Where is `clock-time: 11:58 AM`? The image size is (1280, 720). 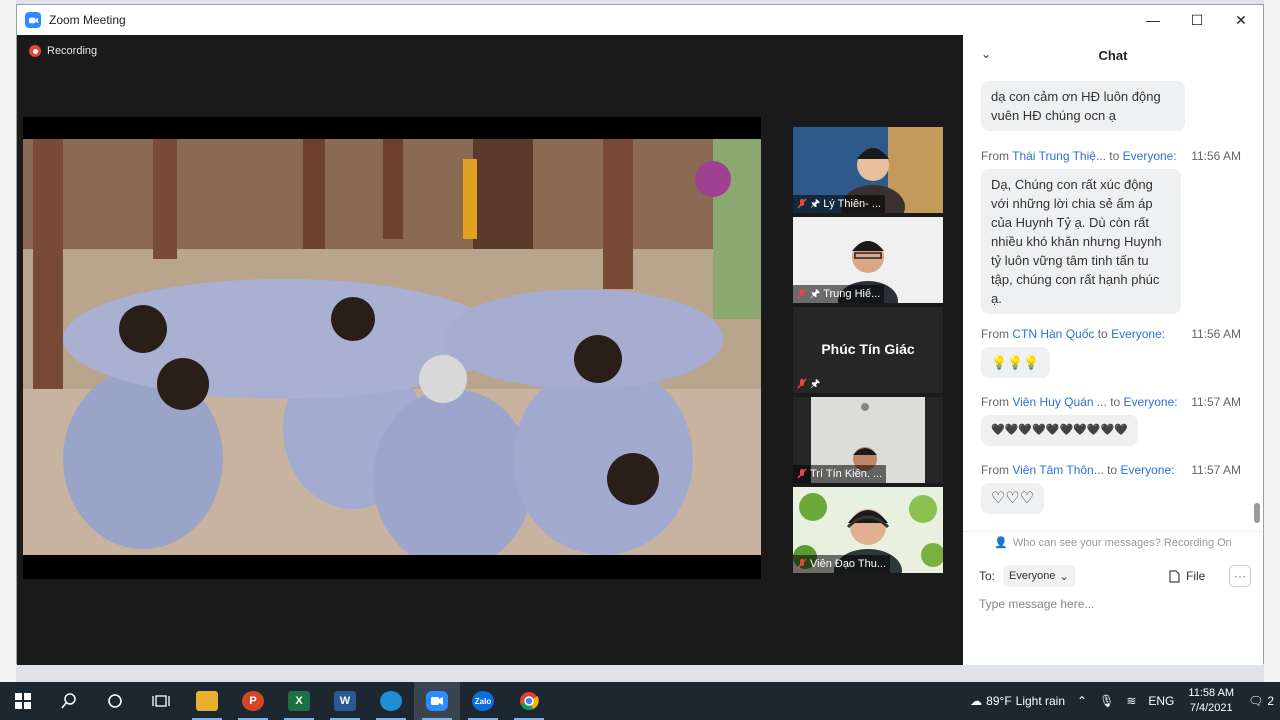 clock-time: 11:58 AM is located at coordinates (1211, 693).